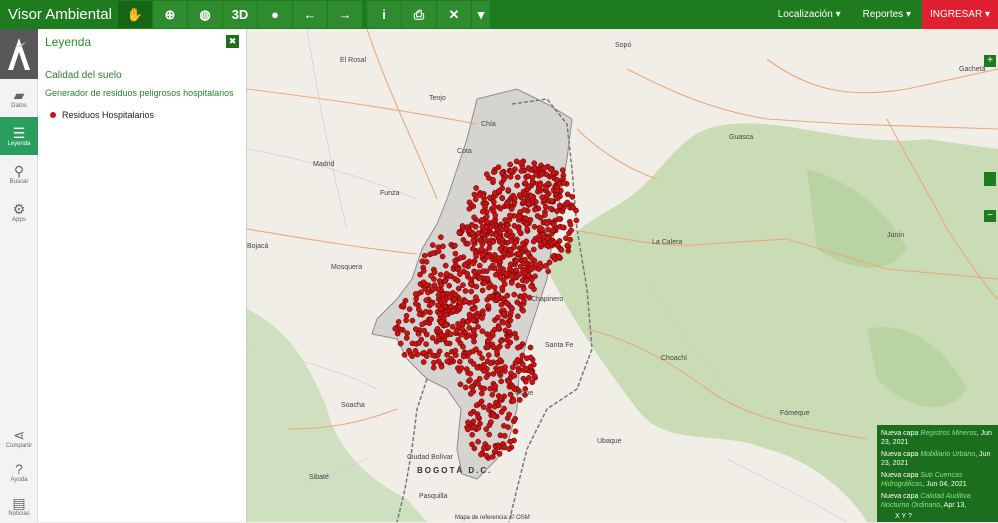 Image resolution: width=998 pixels, height=523 pixels. I want to click on news-layer-link: Mobiliario Urbano, so click(947, 454).